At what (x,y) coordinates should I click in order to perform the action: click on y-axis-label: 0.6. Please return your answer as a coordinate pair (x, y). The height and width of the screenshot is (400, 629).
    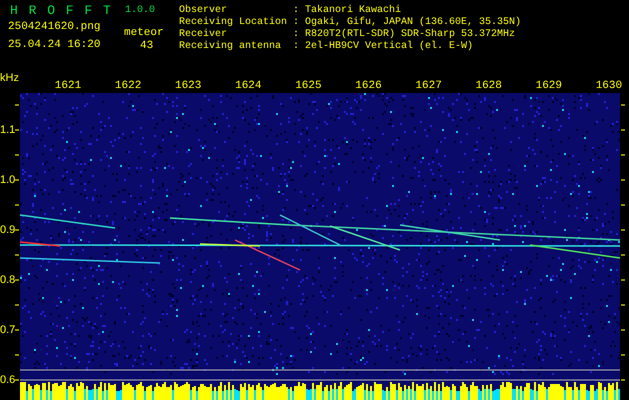
    Looking at the image, I should click on (8, 380).